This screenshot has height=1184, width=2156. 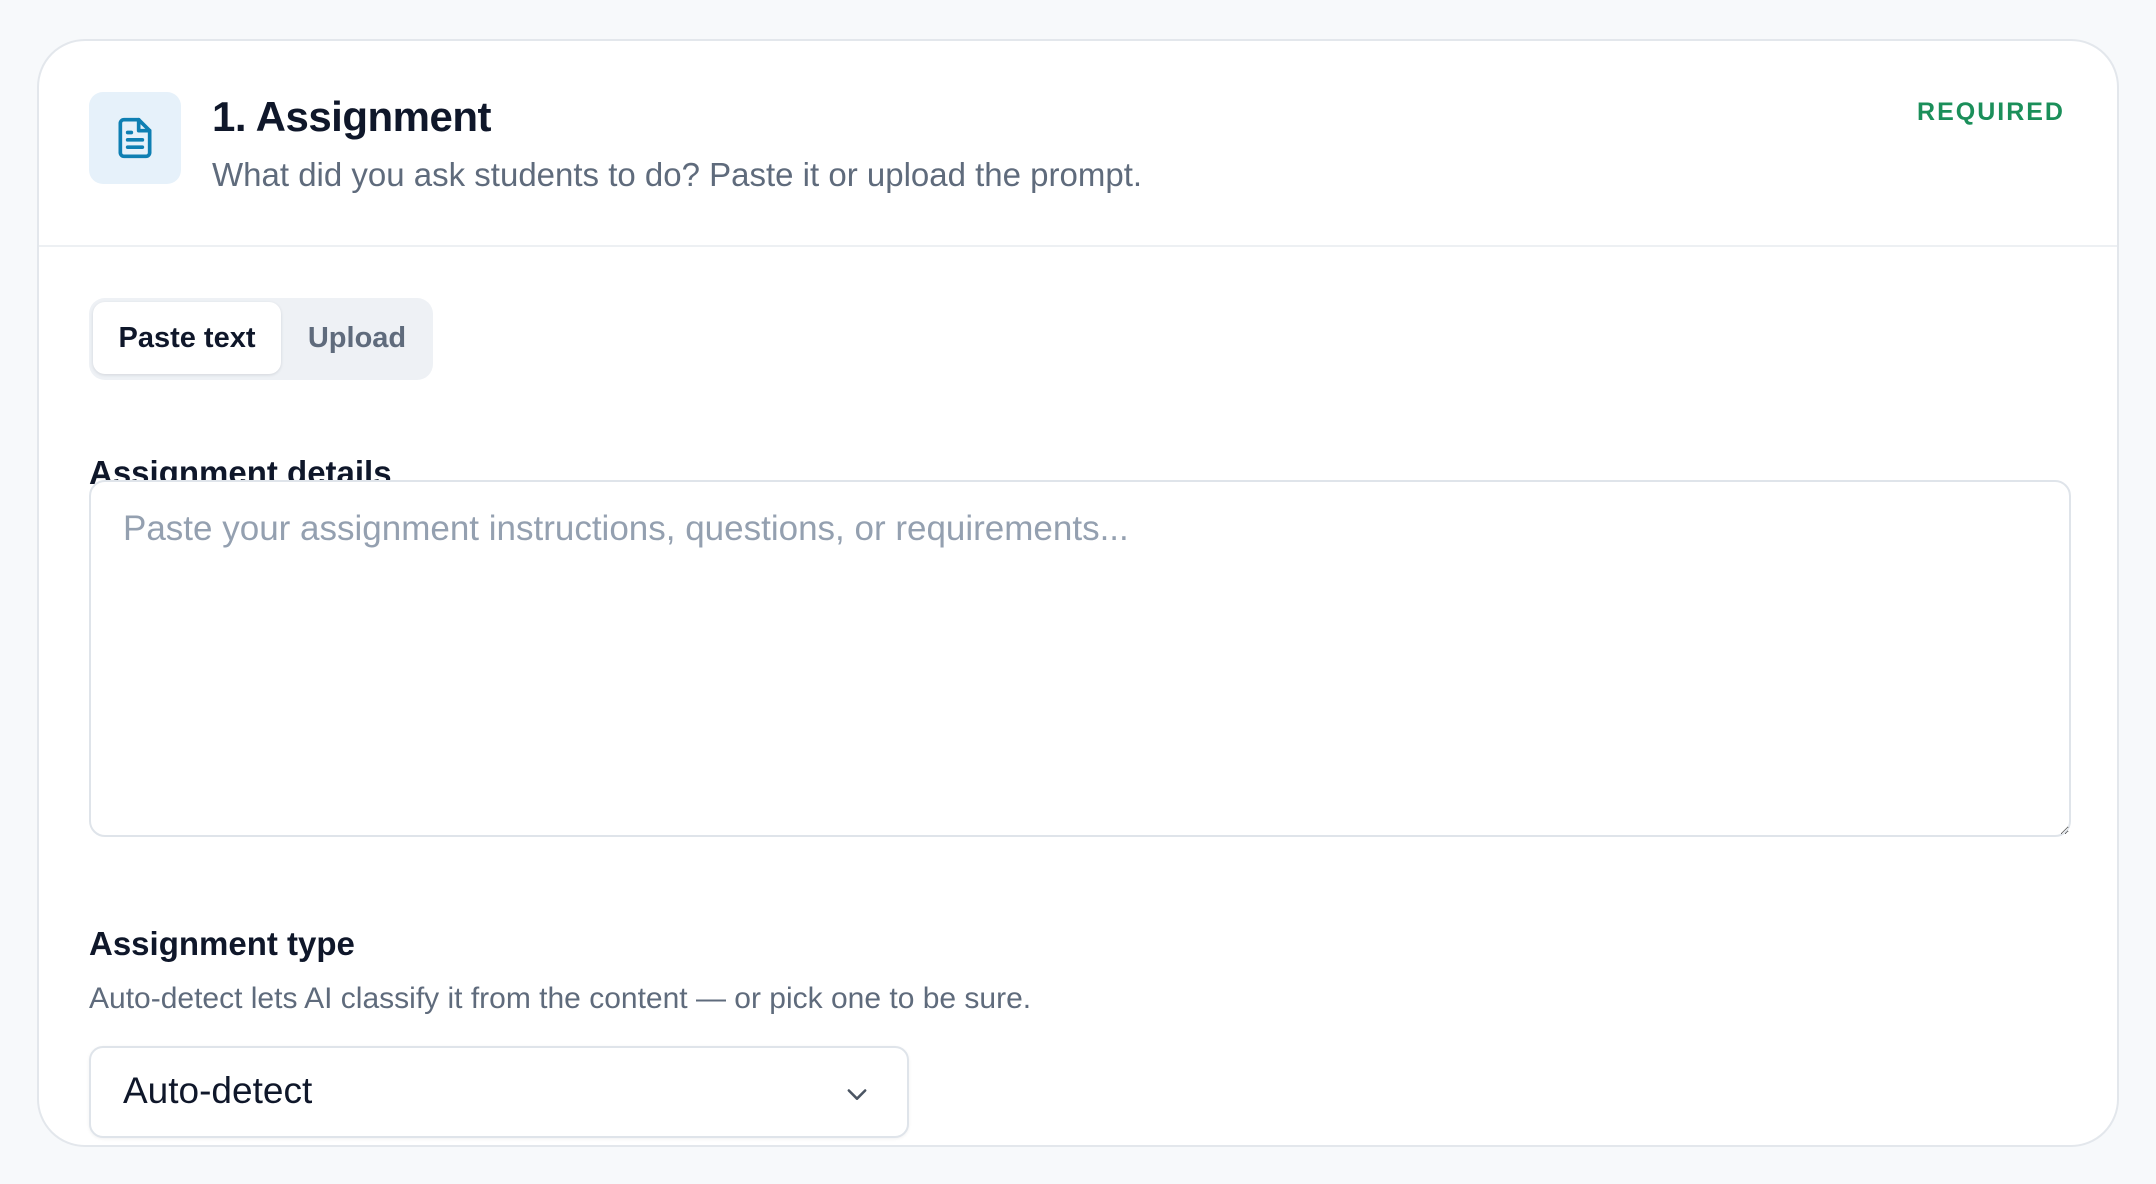 I want to click on assignment-type-label: Assignment type, so click(x=222, y=943).